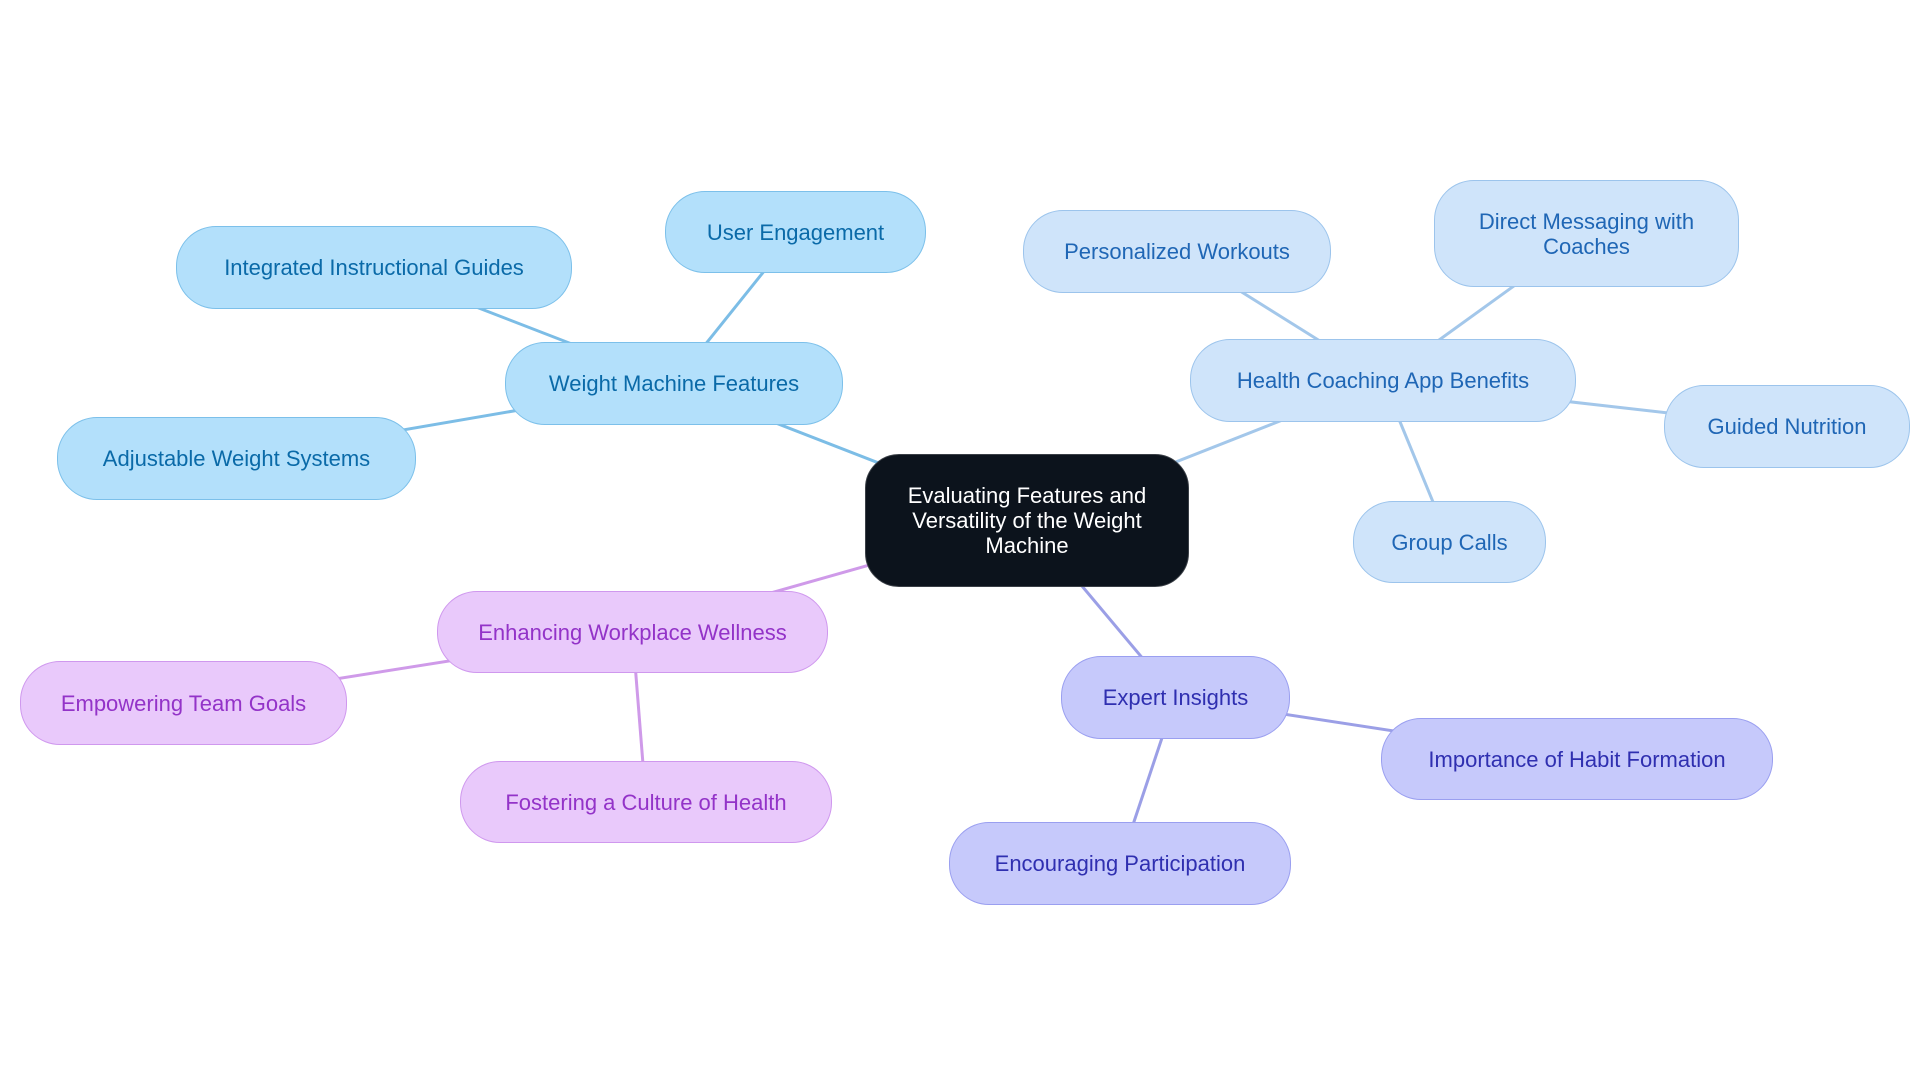  Describe the element at coordinates (1787, 426) in the screenshot. I see `leaf-node-guided-nutrition: Guided Nutrition` at that location.